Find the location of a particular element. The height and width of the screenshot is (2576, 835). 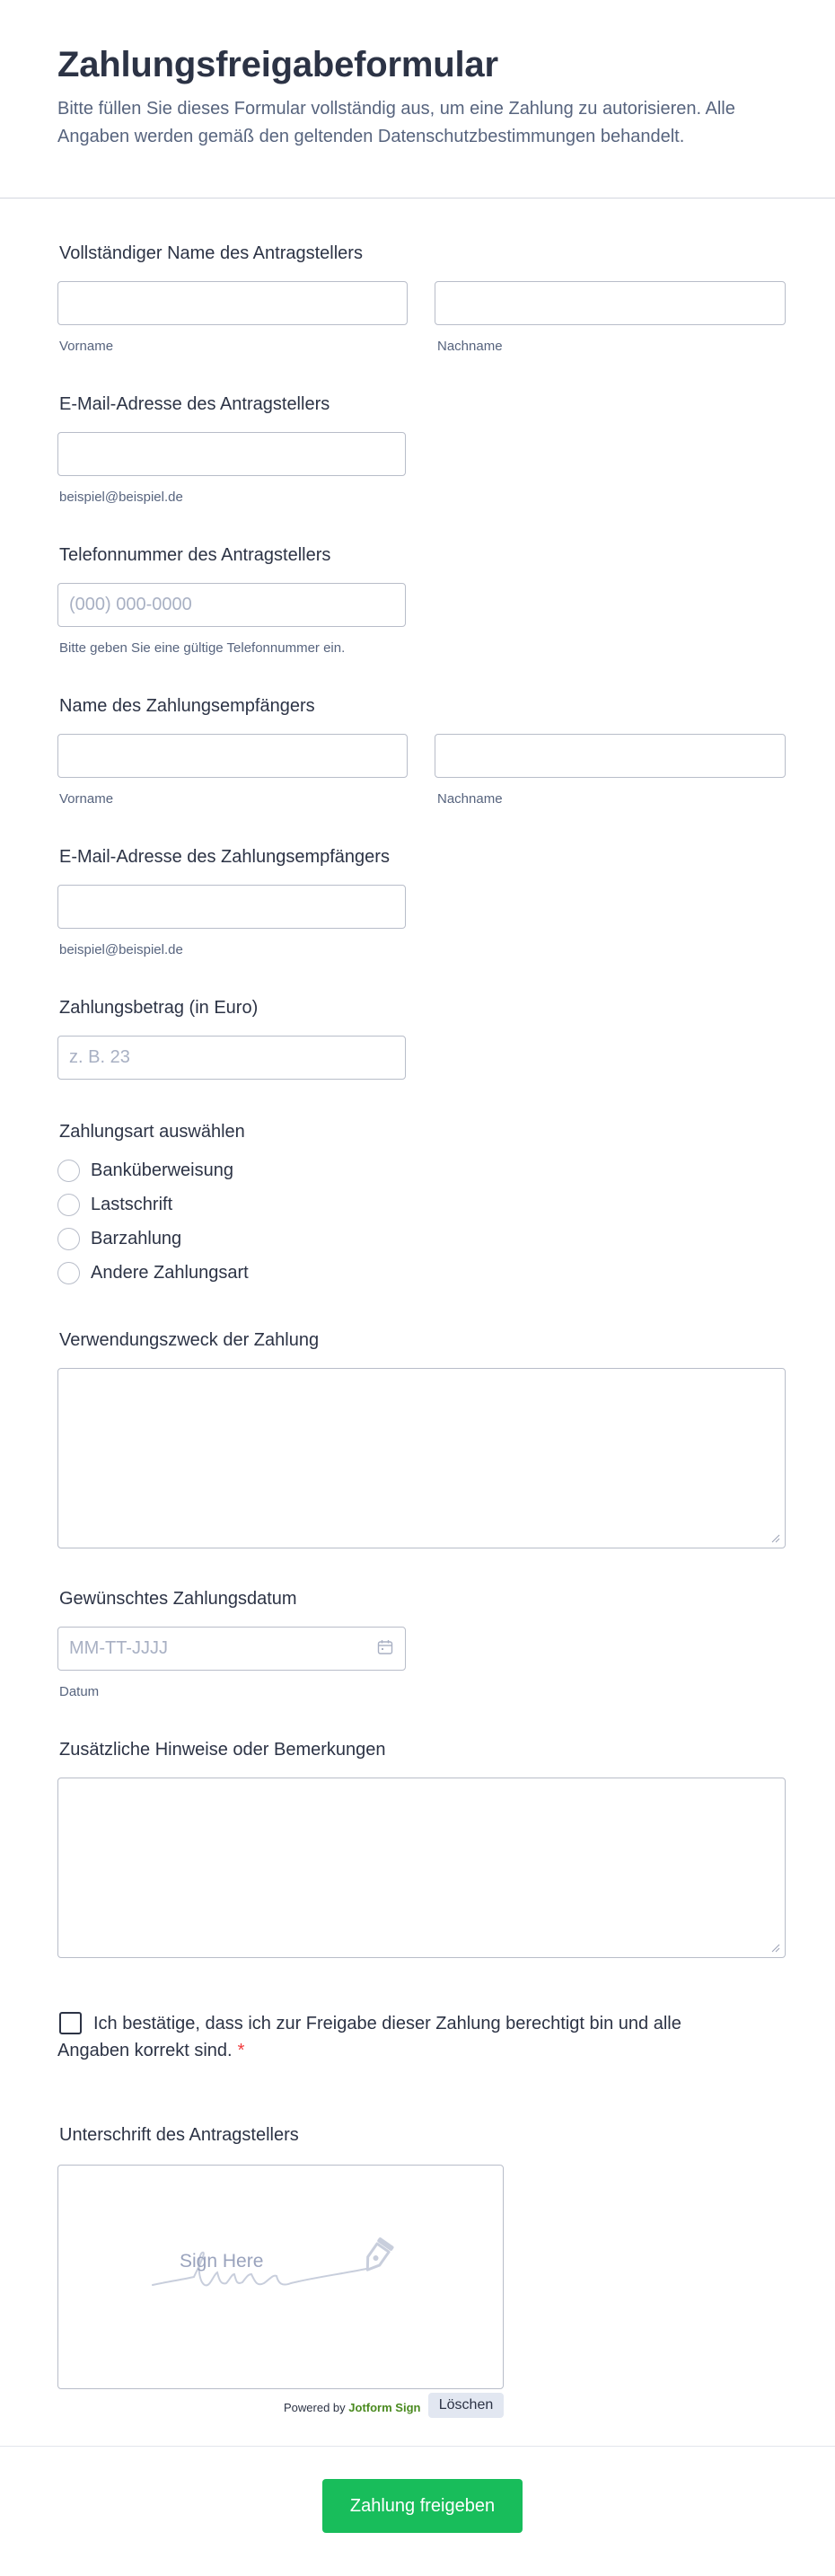

payment-date-sublabel: Datum is located at coordinates (79, 1691).